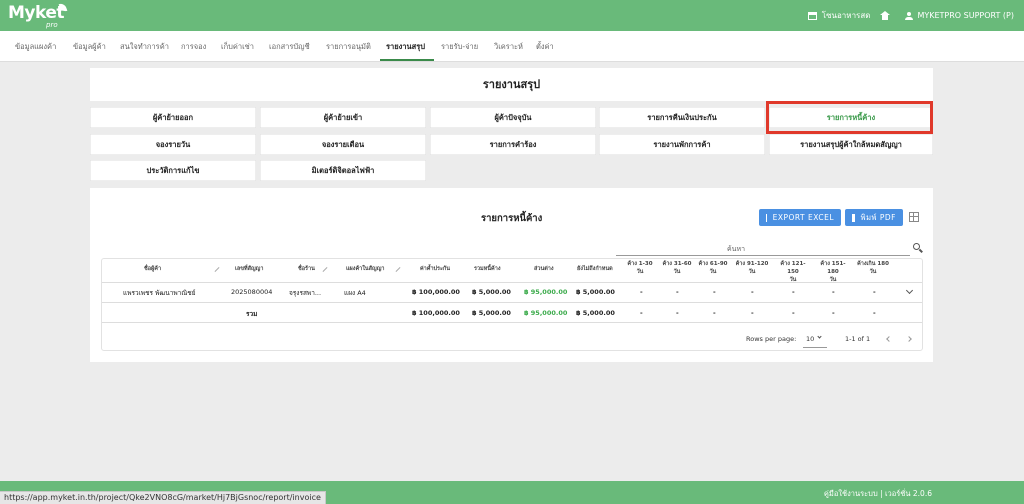 The width and height of the screenshot is (1024, 504). What do you see at coordinates (909, 15) in the screenshot?
I see `user-icon` at bounding box center [909, 15].